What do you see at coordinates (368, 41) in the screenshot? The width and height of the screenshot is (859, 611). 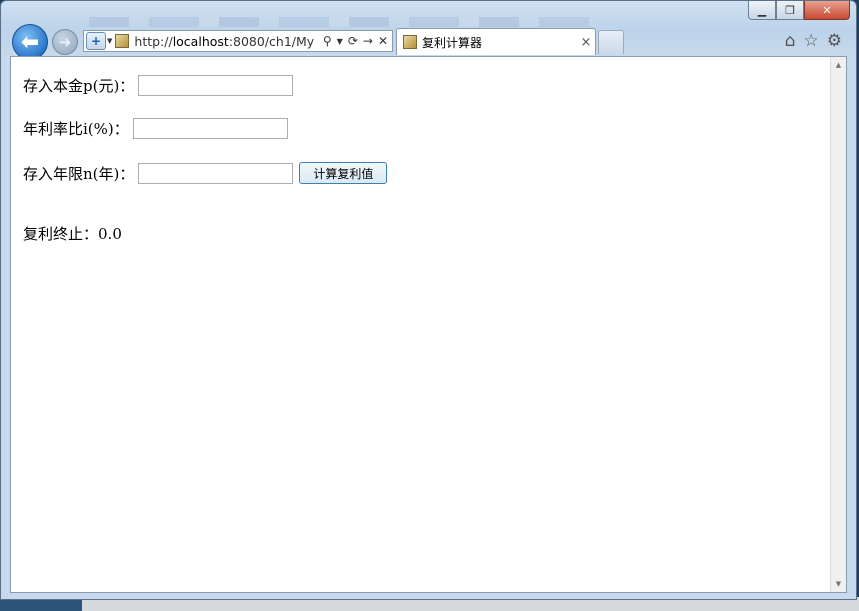 I see `go-arrow-icon: →` at bounding box center [368, 41].